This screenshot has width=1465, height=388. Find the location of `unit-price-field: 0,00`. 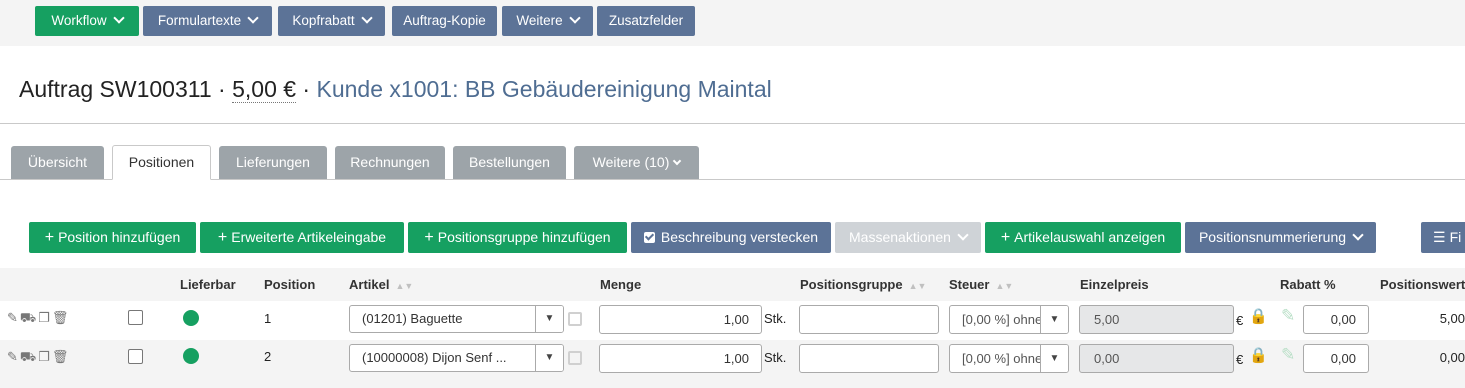

unit-price-field: 0,00 is located at coordinates (1156, 358).